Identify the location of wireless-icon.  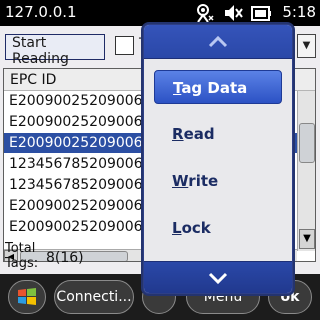
(205, 13).